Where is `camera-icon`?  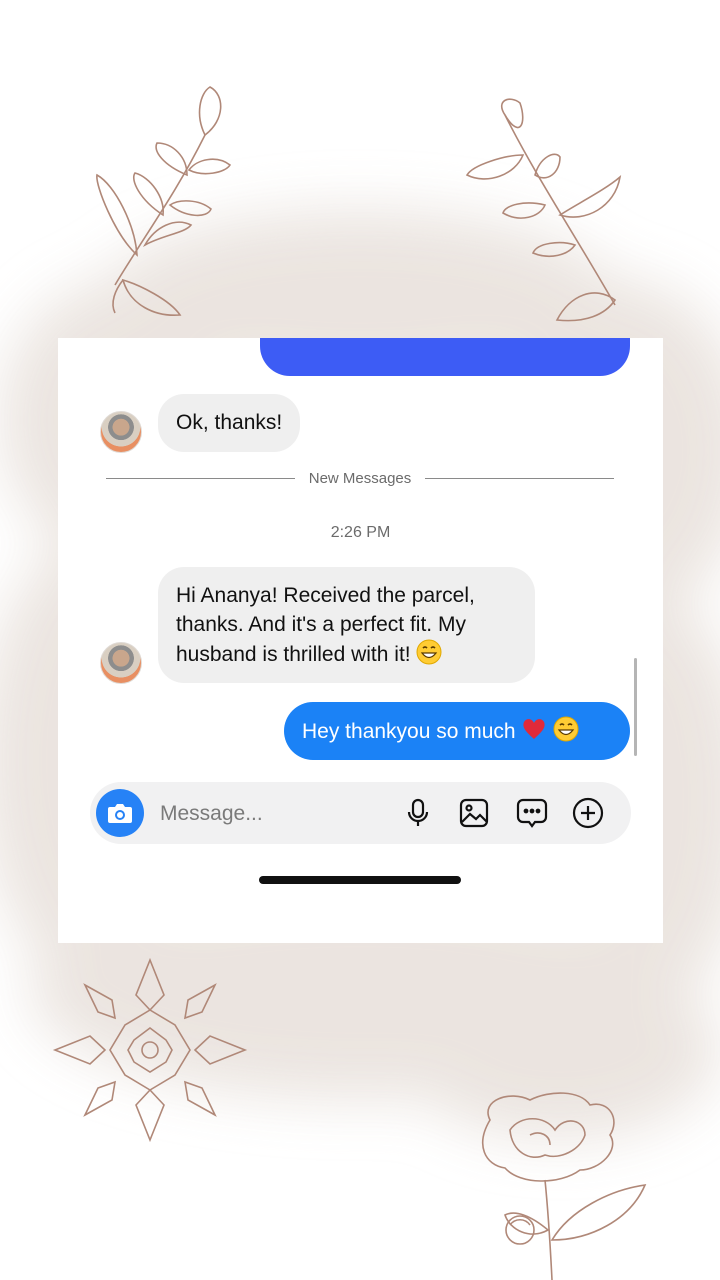 camera-icon is located at coordinates (120, 813).